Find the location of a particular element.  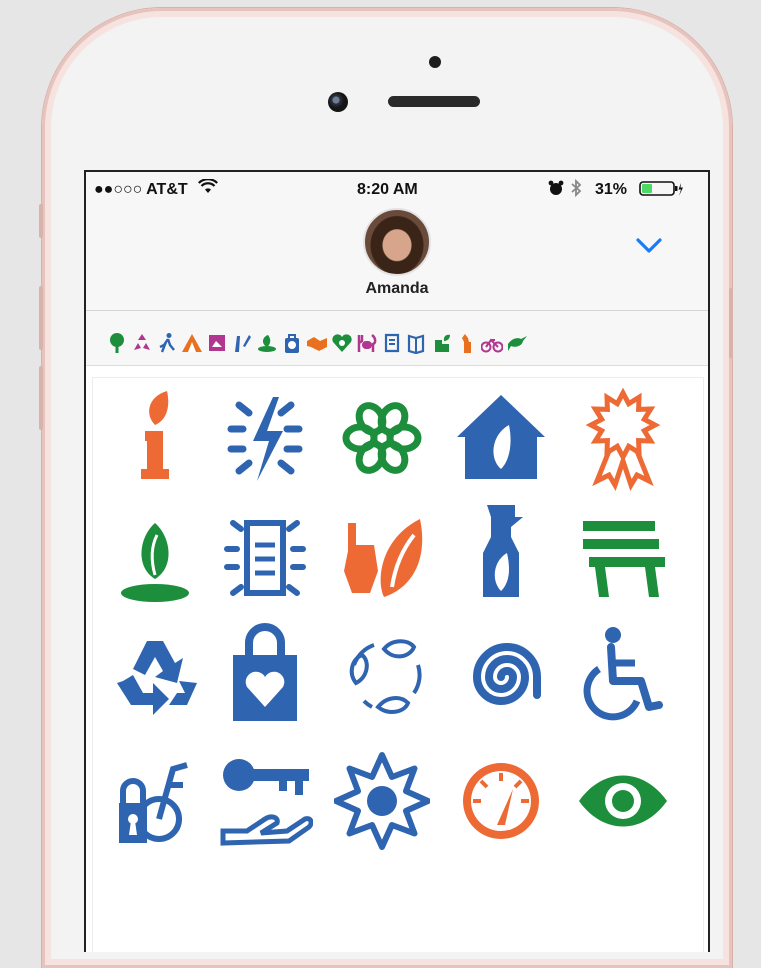

volume-up-button is located at coordinates (41, 318).